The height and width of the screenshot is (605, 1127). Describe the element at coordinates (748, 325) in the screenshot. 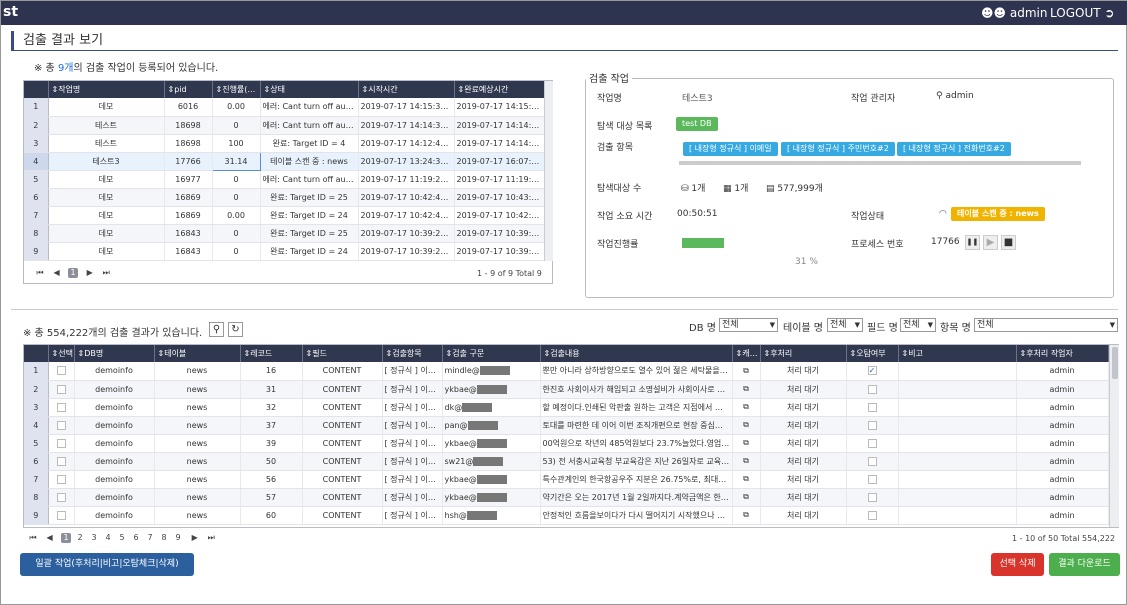

I see `db-filter-select: 전체 ▼` at that location.